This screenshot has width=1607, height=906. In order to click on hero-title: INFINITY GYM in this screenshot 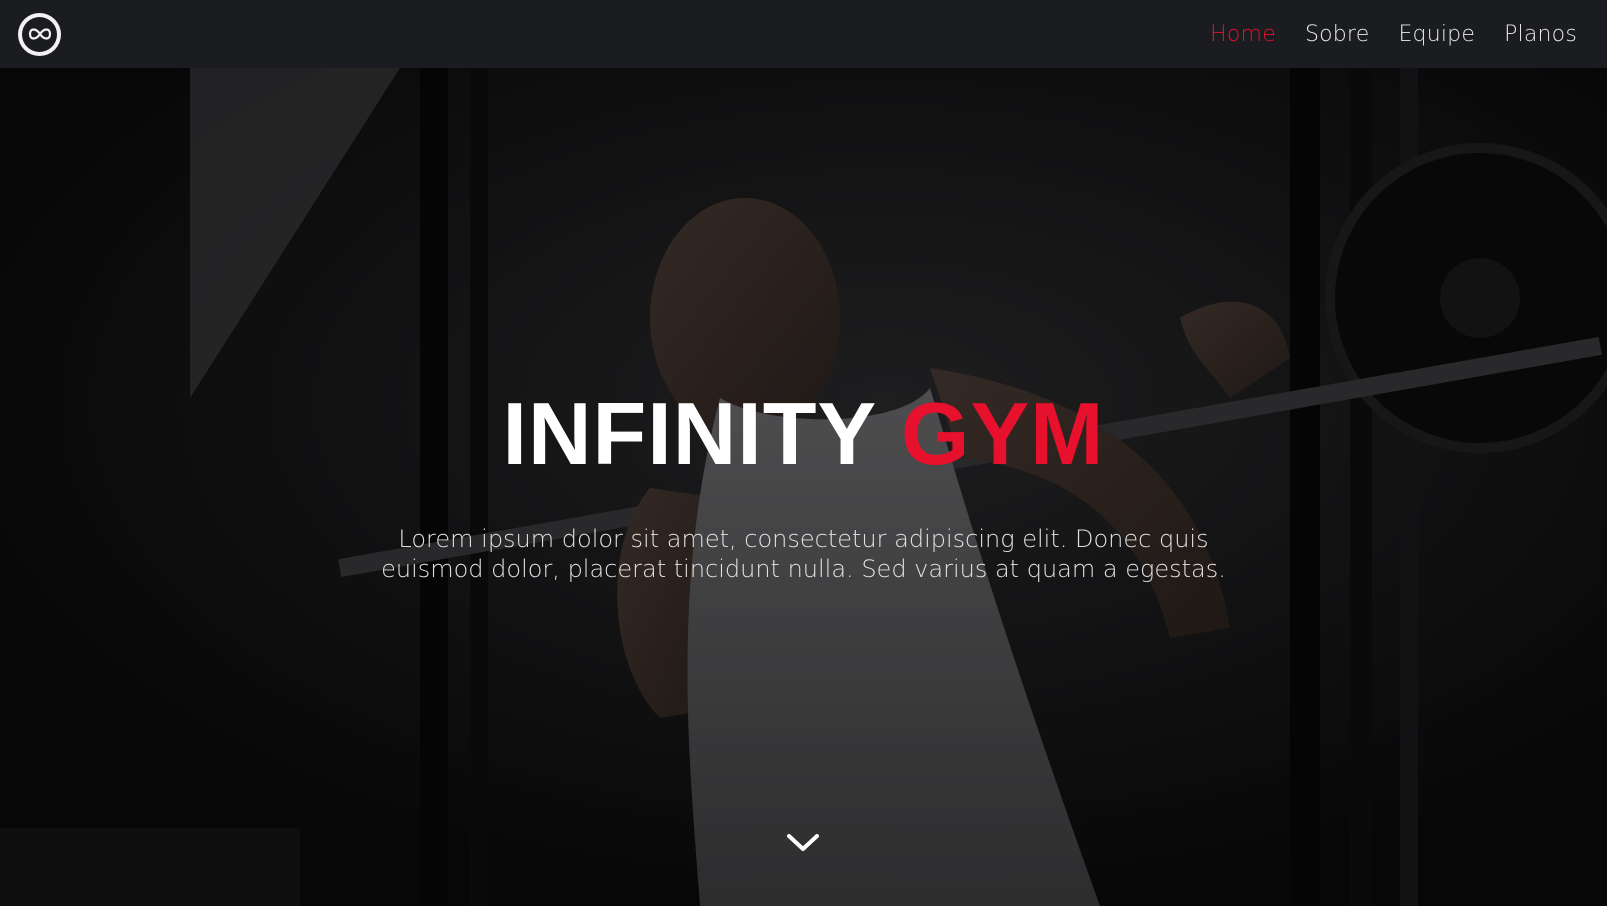, I will do `click(803, 434)`.